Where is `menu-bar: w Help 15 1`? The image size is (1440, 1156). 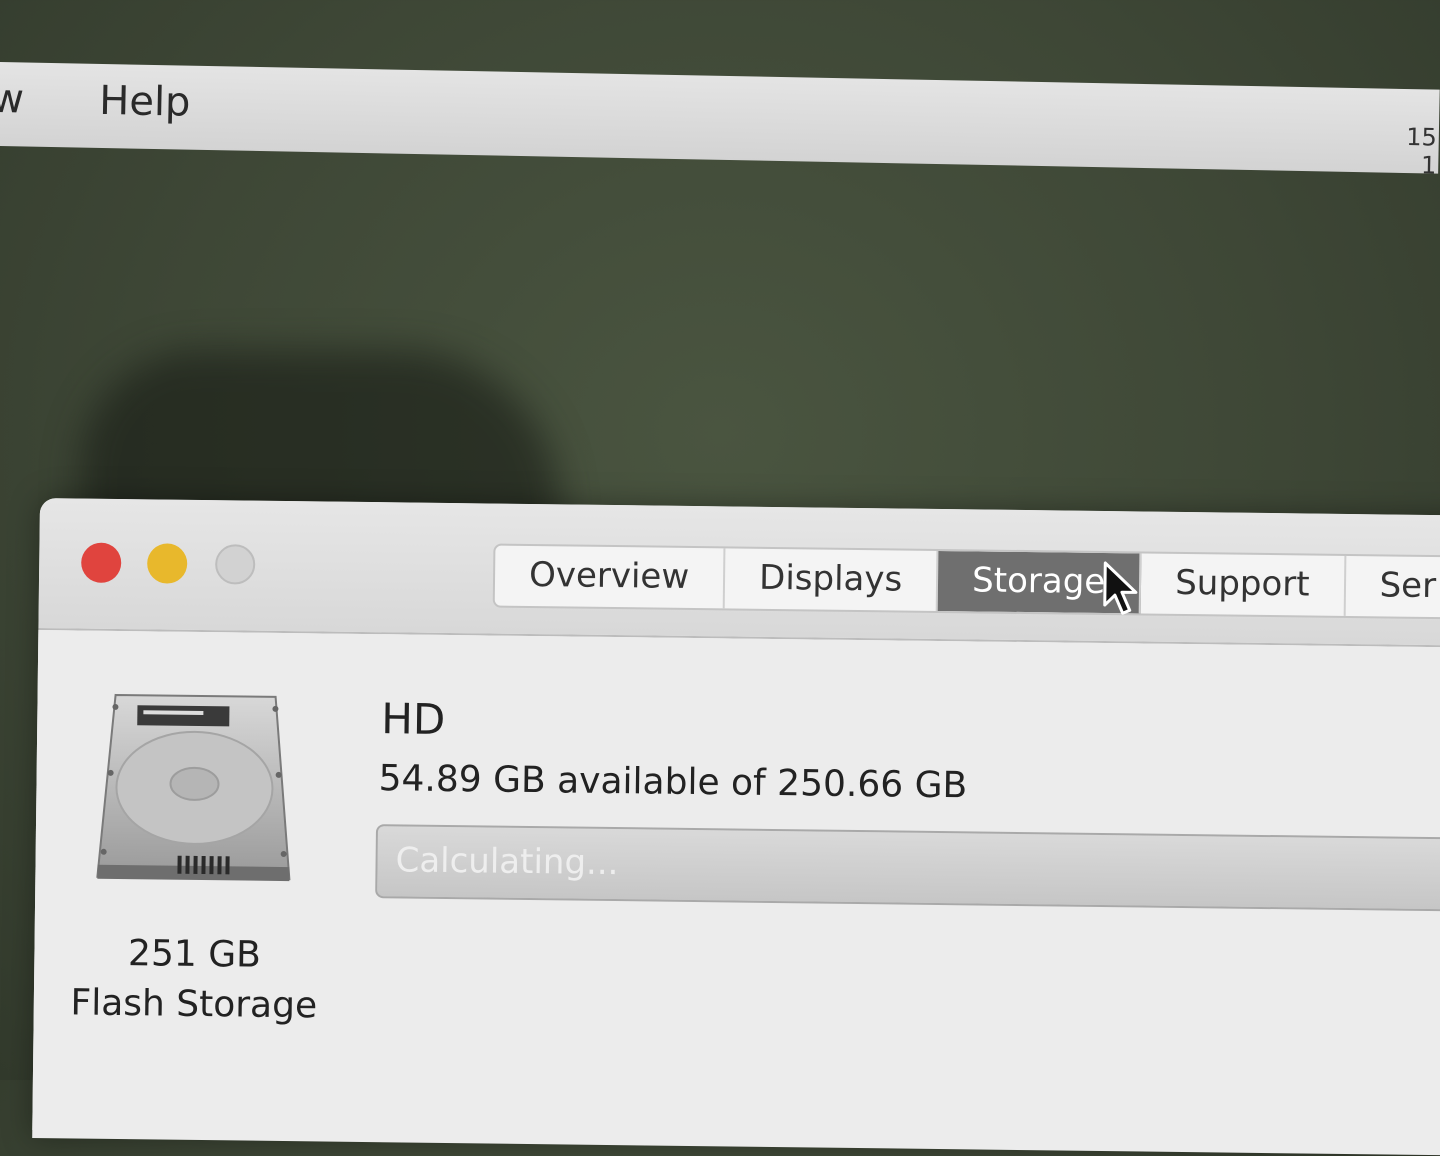 menu-bar: w Help 15 1 is located at coordinates (720, 121).